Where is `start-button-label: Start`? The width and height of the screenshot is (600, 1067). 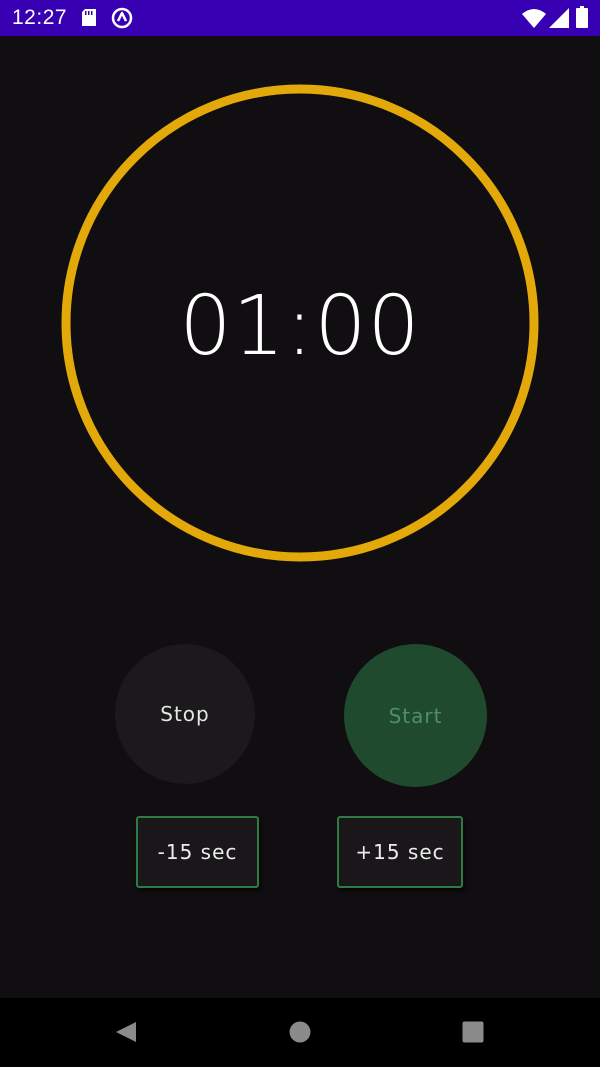 start-button-label: Start is located at coordinates (415, 715).